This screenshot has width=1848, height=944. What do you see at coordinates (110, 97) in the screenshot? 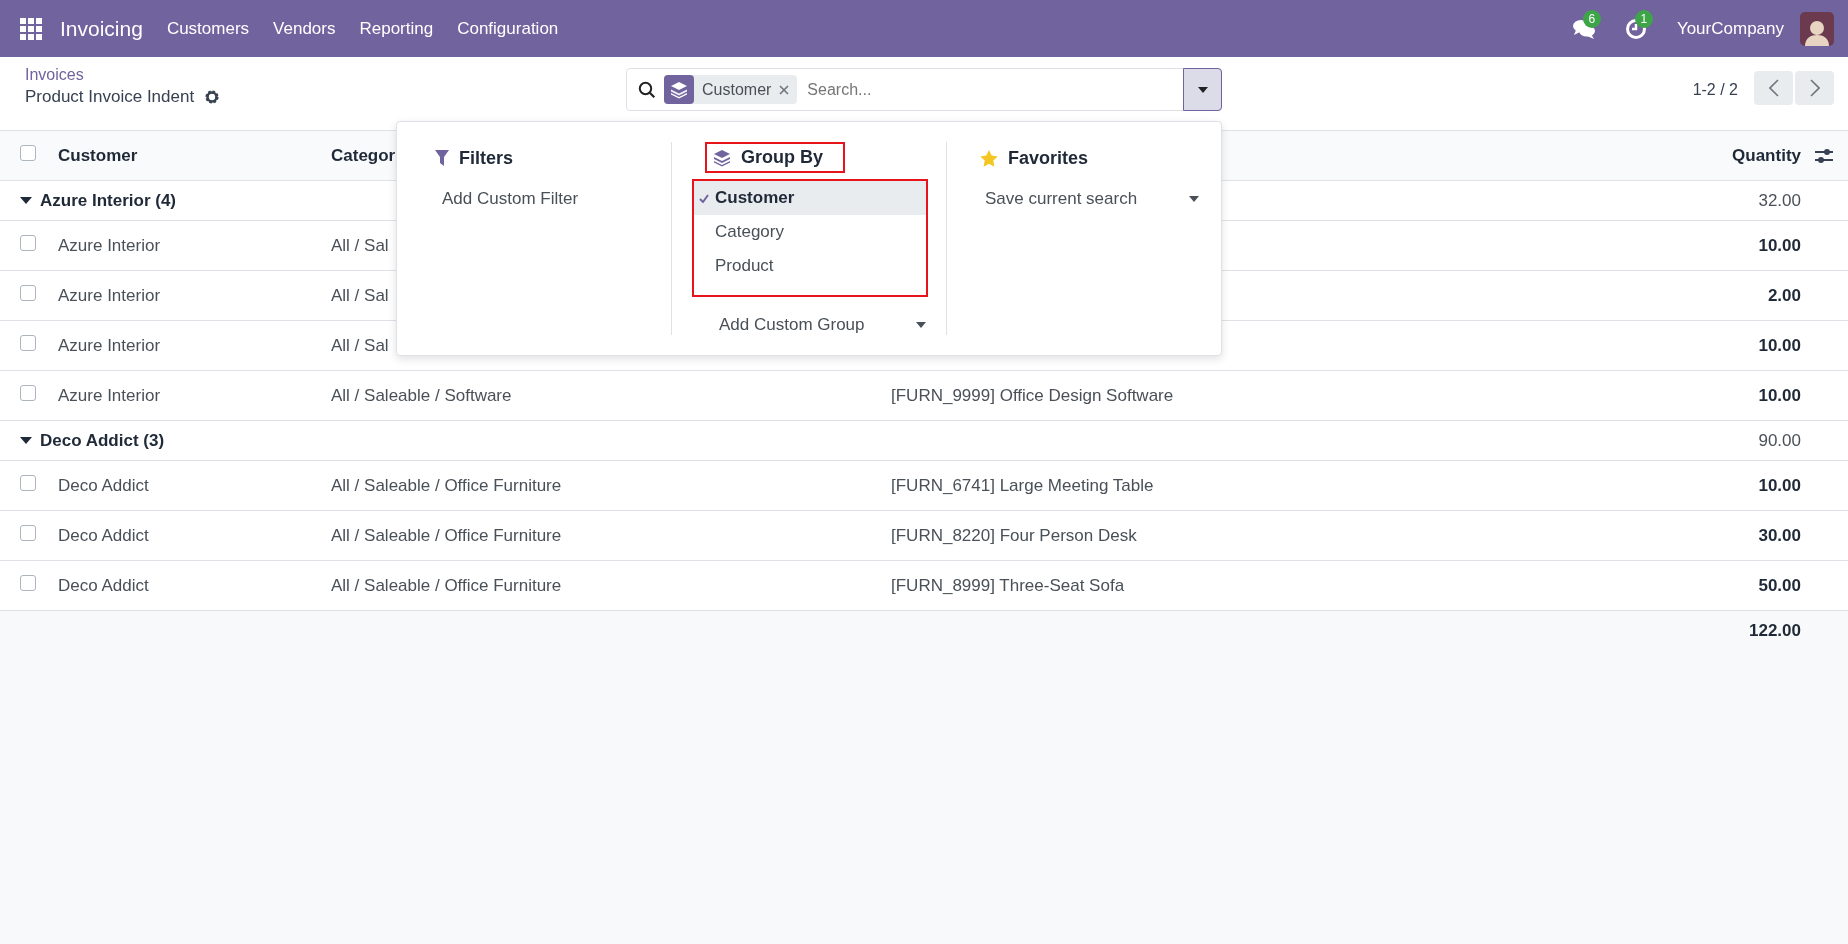
I see `page-title: Product Invoice Indent` at bounding box center [110, 97].